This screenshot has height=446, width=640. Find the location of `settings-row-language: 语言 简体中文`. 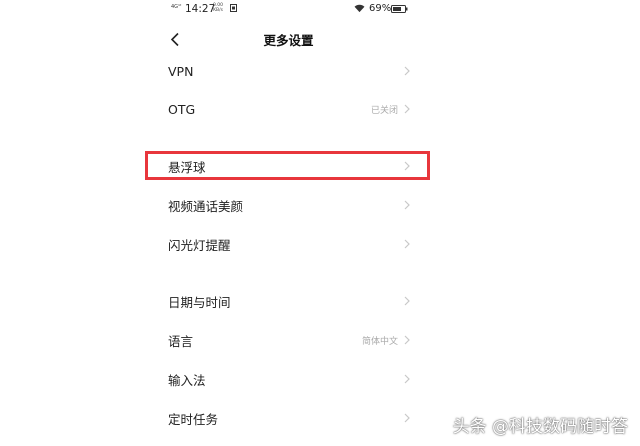

settings-row-language: 语言 简体中文 is located at coordinates (288, 340).